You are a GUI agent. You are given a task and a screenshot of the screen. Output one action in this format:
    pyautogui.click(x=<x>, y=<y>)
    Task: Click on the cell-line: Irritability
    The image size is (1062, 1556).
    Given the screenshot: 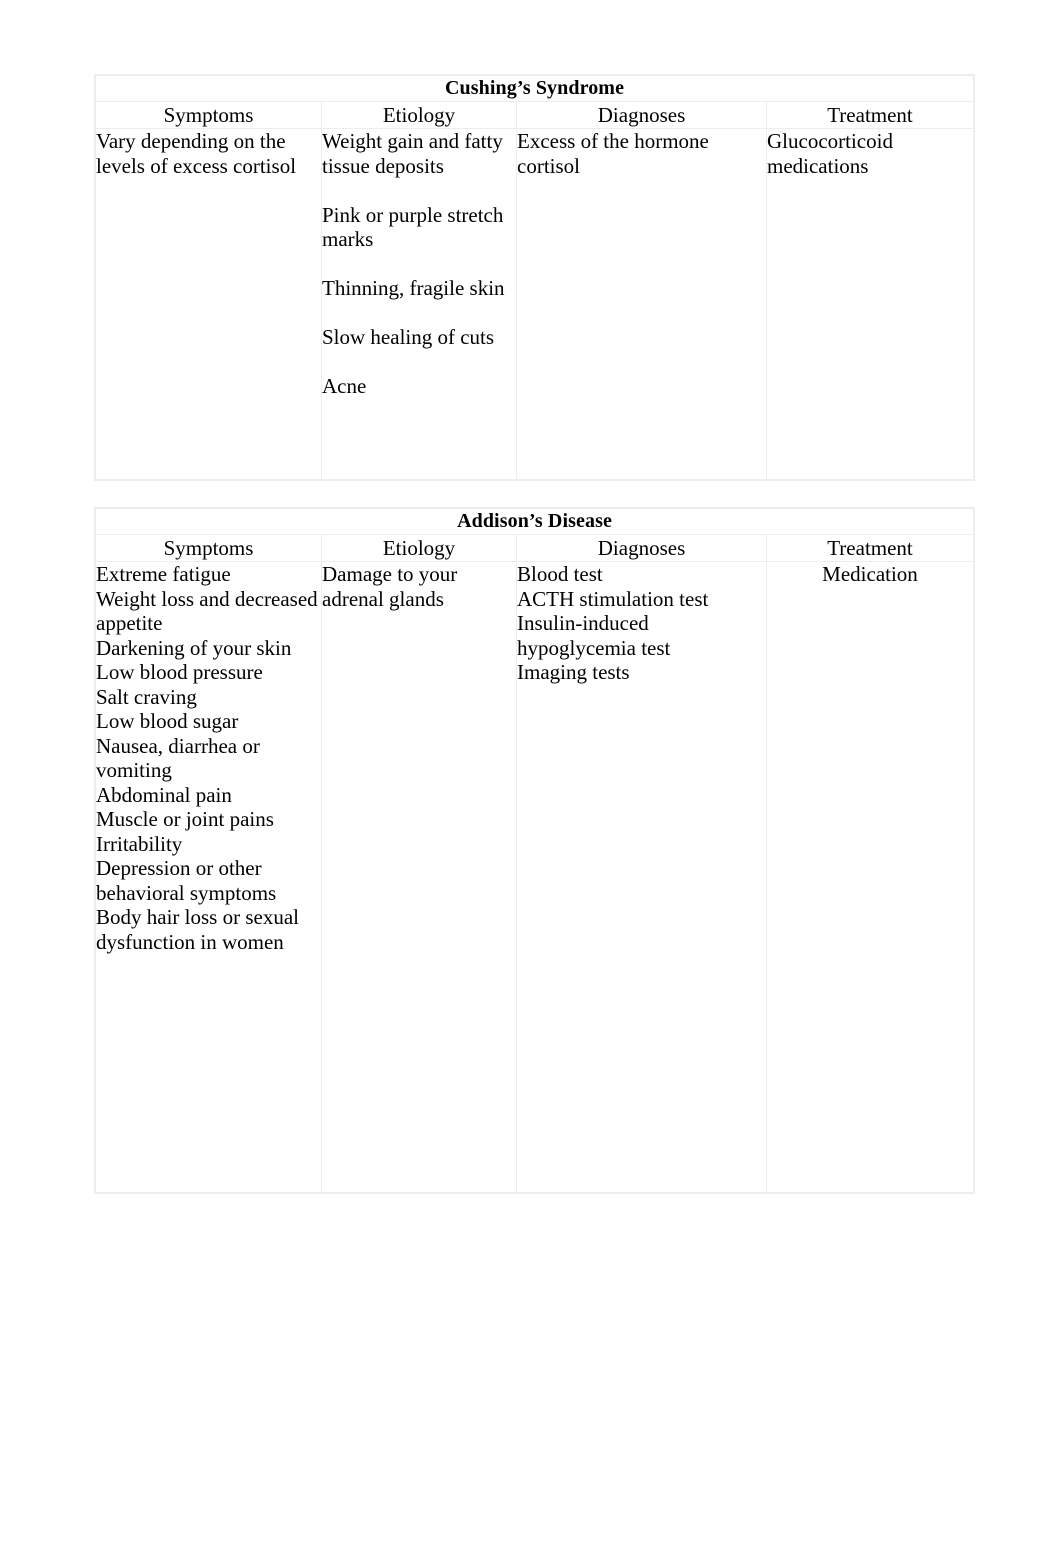 What is the action you would take?
    pyautogui.click(x=139, y=843)
    